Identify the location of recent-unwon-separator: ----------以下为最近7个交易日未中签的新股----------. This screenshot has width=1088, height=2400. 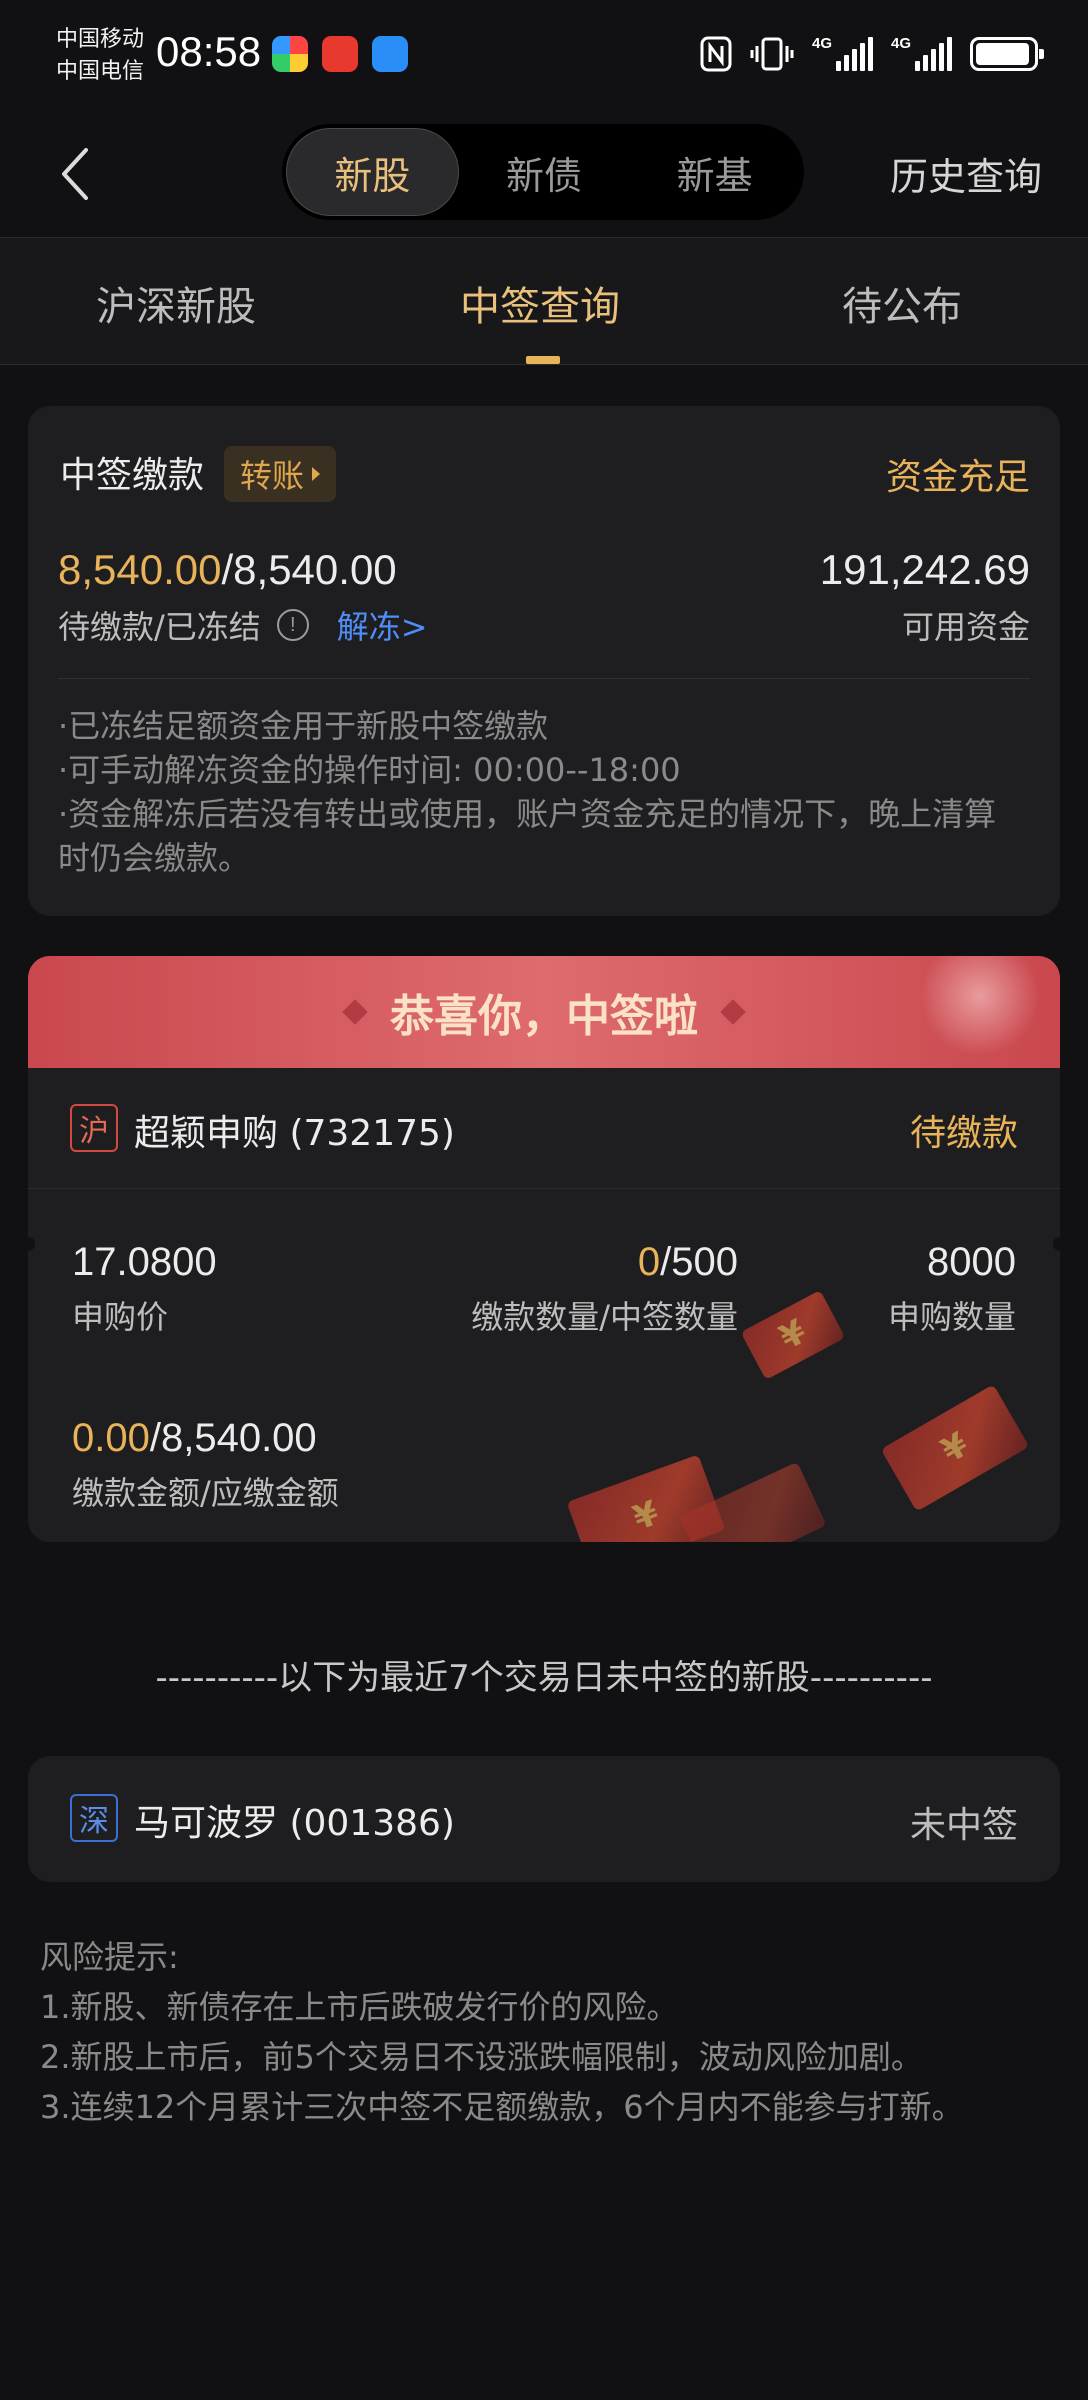
(544, 1678).